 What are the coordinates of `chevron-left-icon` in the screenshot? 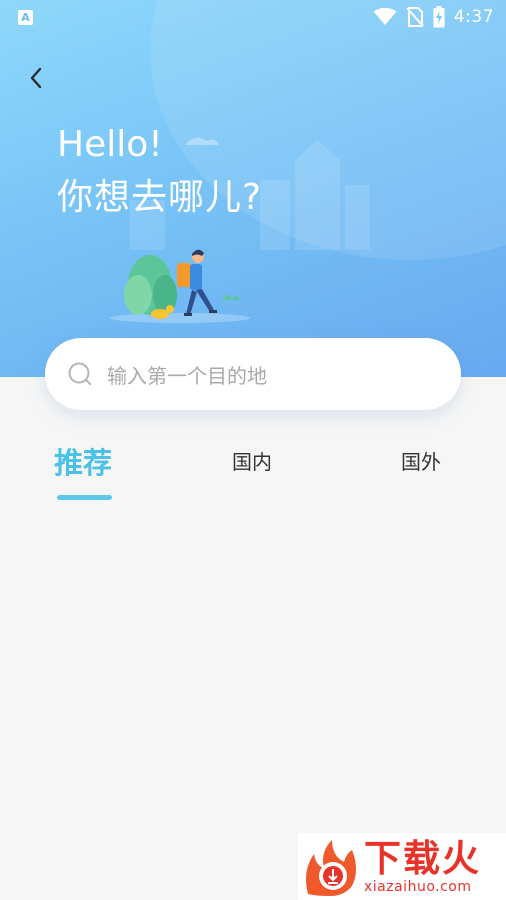 It's located at (36, 78).